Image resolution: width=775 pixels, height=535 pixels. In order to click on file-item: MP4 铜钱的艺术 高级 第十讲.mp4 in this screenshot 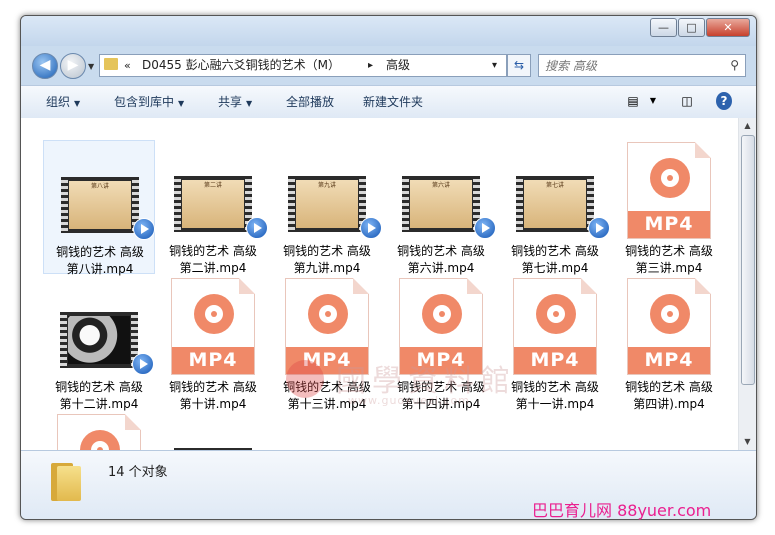, I will do `click(213, 344)`.